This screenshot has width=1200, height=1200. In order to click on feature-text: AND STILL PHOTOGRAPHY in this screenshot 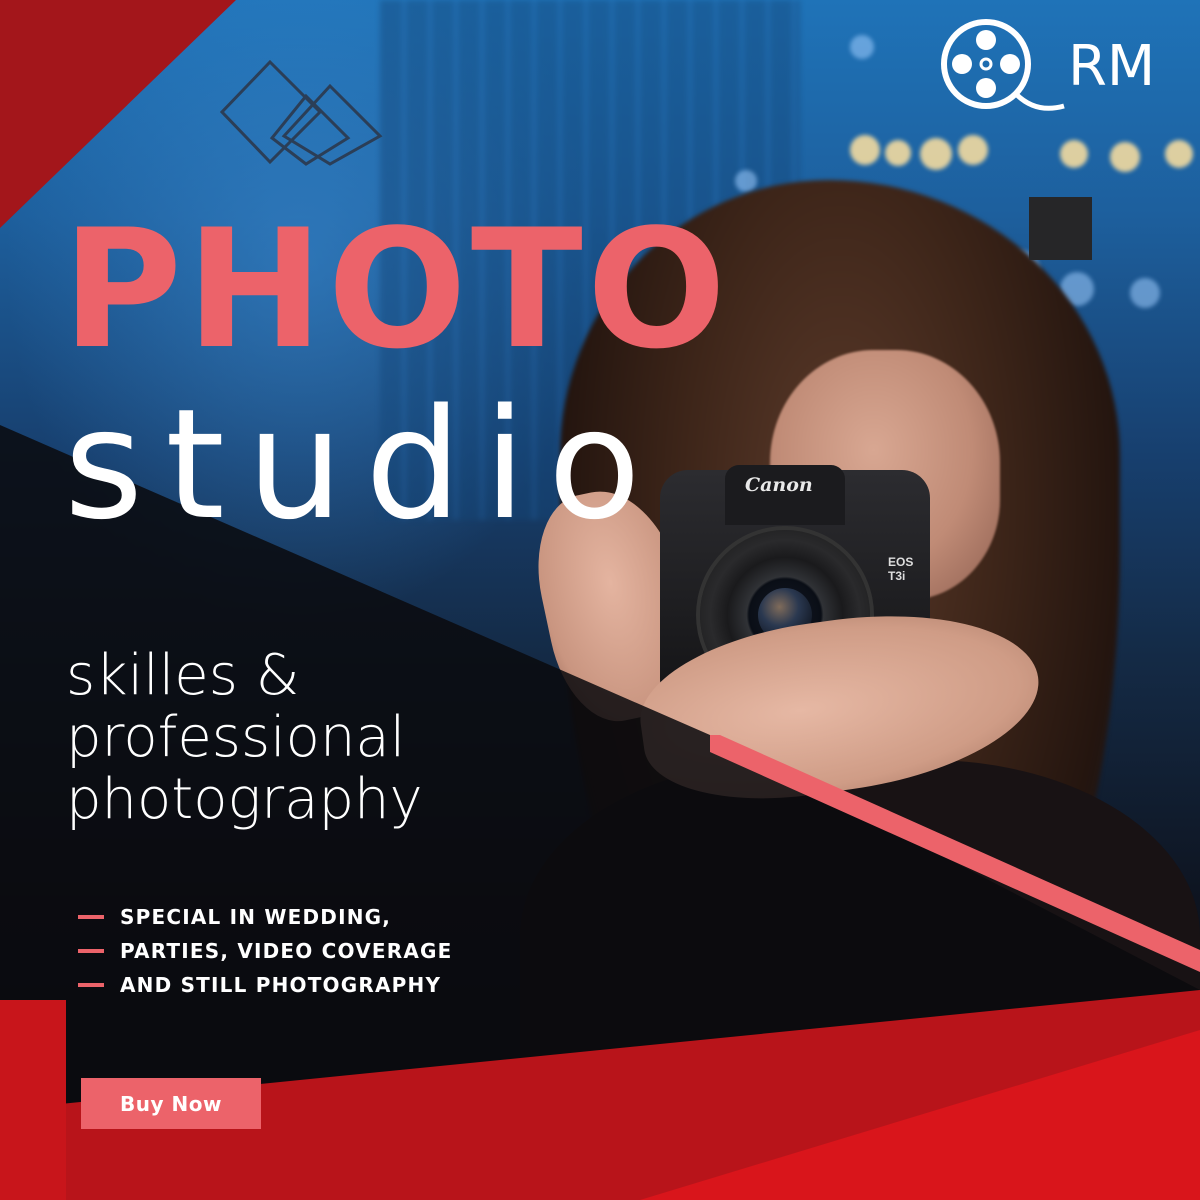, I will do `click(281, 985)`.